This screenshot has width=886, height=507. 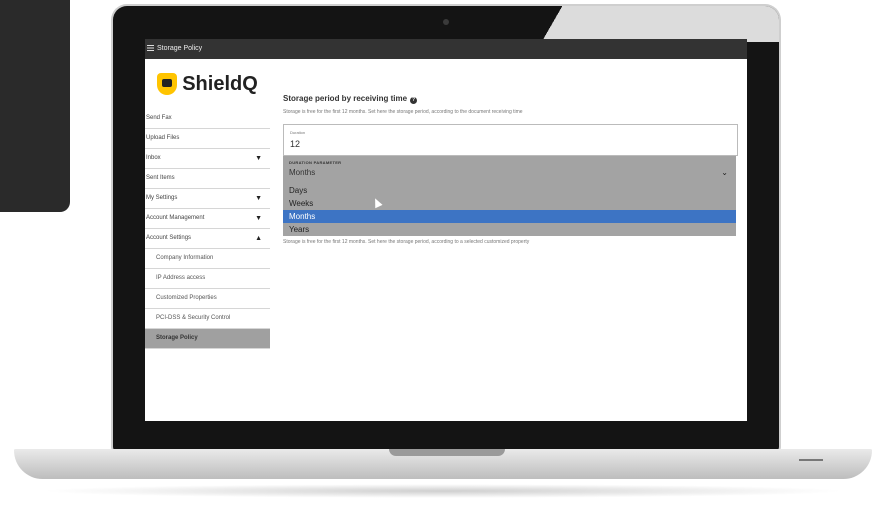 I want to click on dropdown-option-months: Months, so click(x=509, y=216).